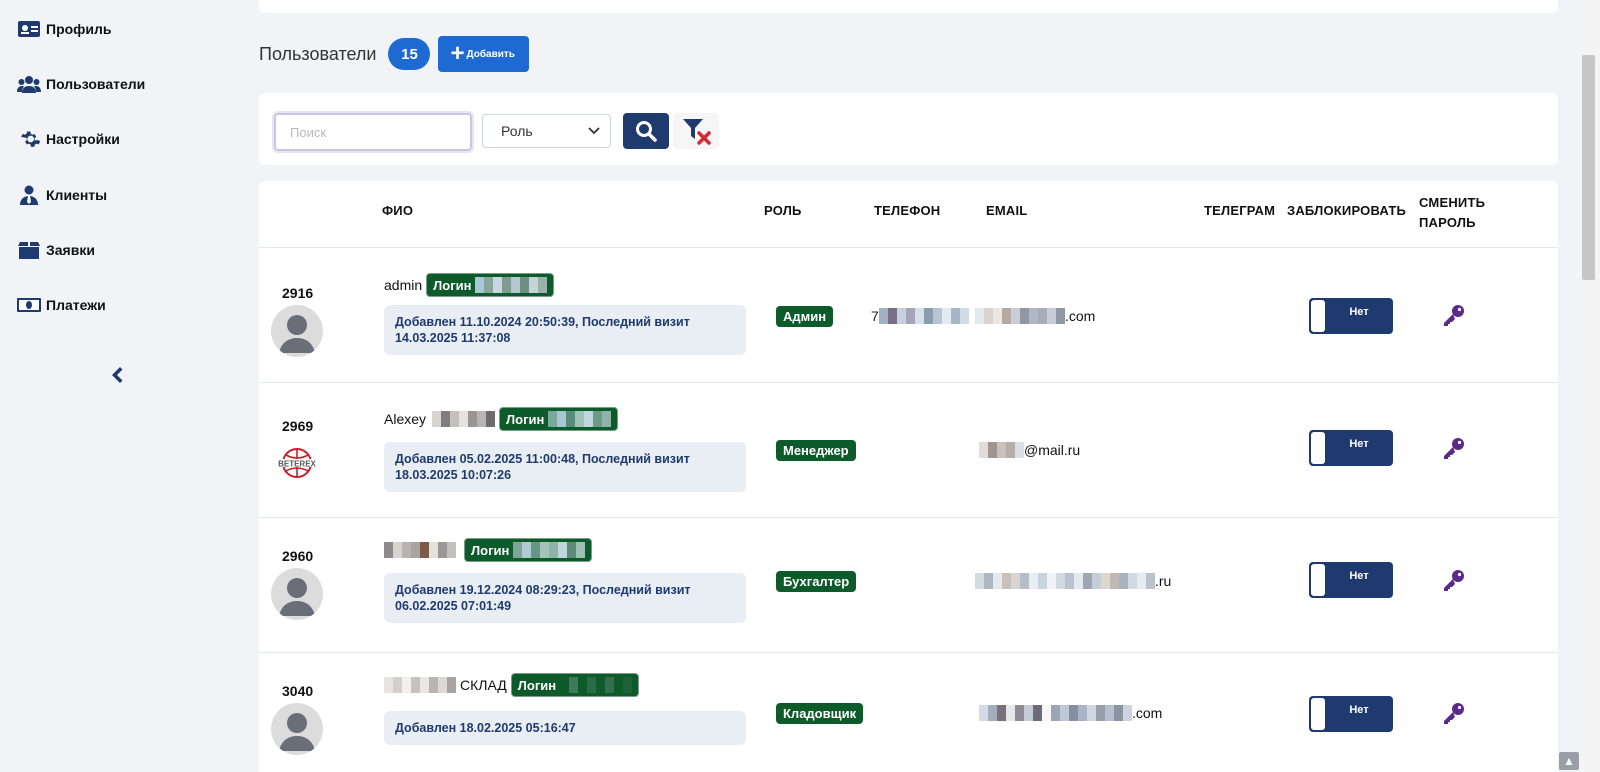  What do you see at coordinates (783, 210) in the screenshot?
I see `column-header-role: РОЛЬ` at bounding box center [783, 210].